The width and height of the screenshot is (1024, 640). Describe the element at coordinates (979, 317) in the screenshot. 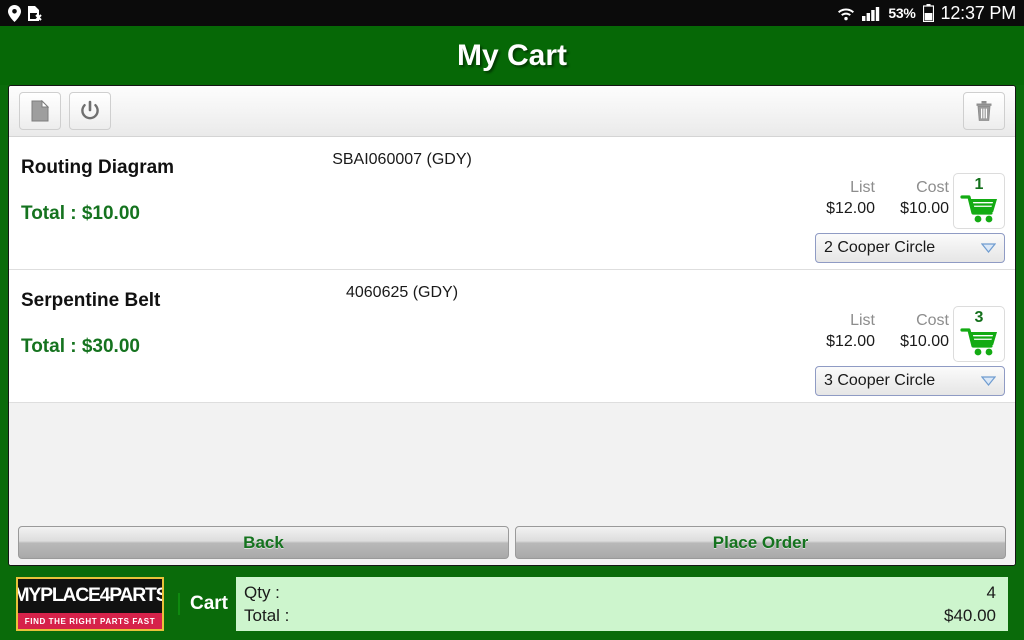

I see `item-quantity: 3` at that location.